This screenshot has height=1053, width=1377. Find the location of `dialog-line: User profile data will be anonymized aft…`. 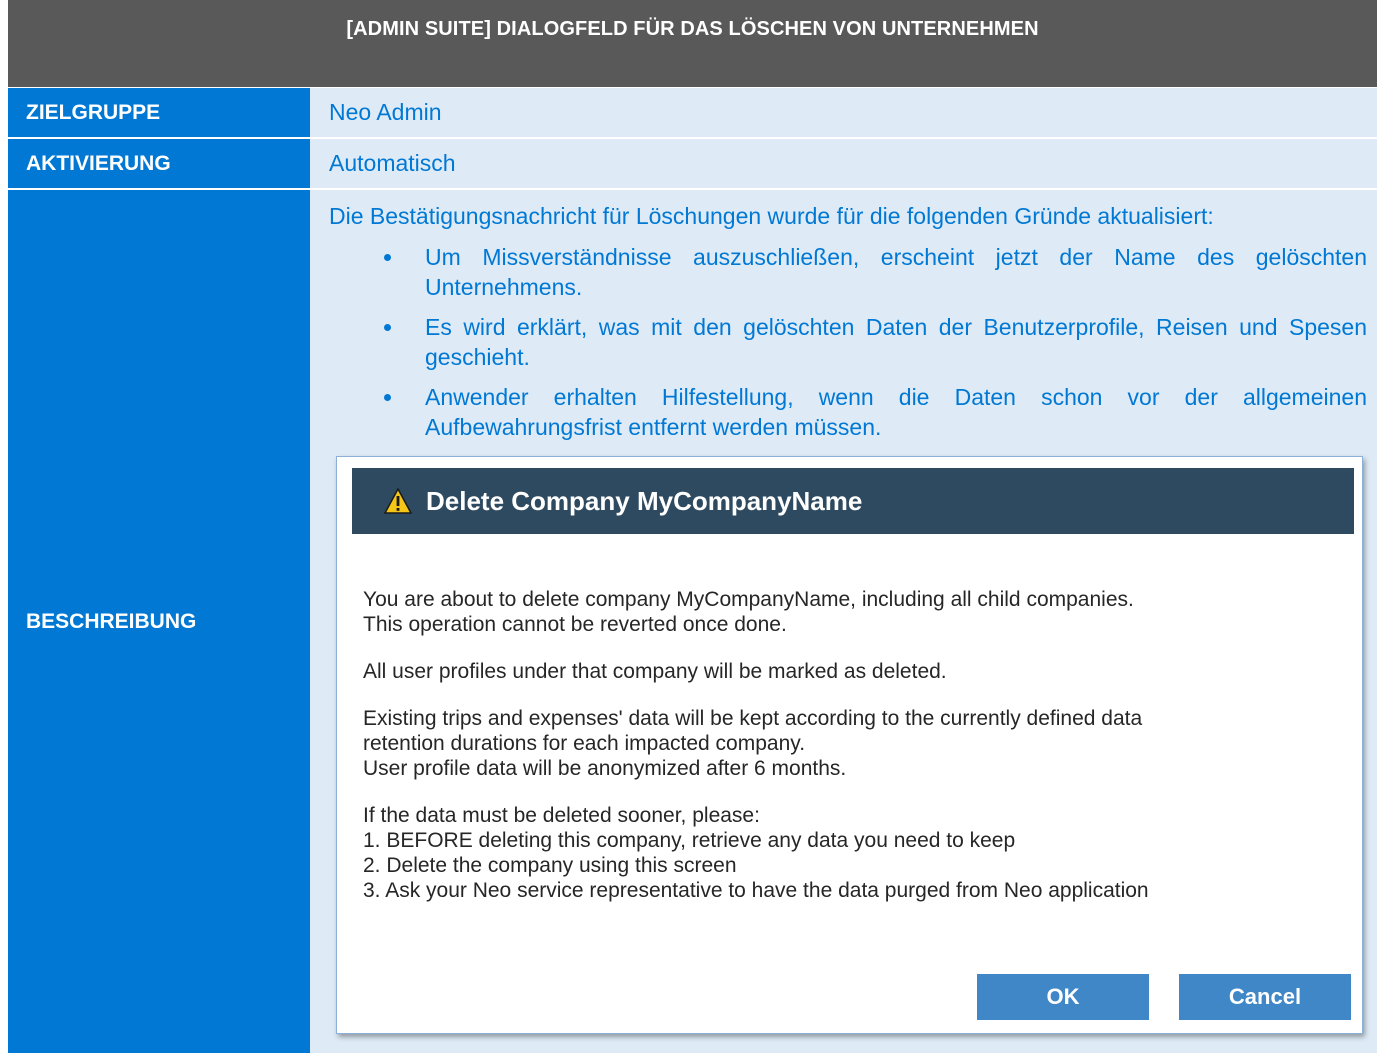

dialog-line: User profile data will be anonymized aft… is located at coordinates (605, 768).